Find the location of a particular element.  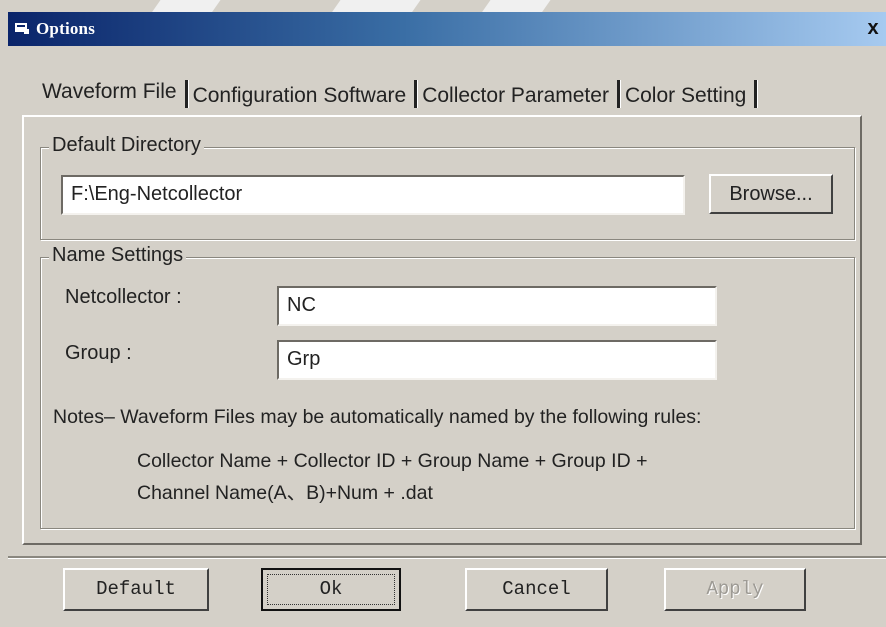

tab-divider is located at coordinates (756, 94).